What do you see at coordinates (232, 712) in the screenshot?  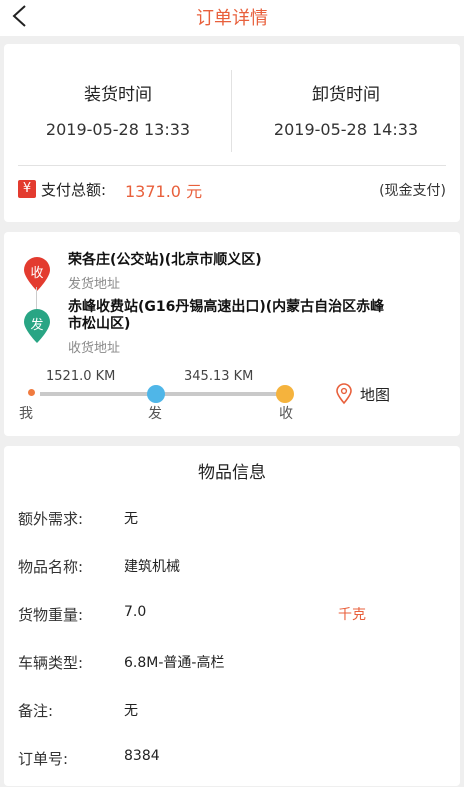 I see `goods-row-remarks: 备注: 无` at bounding box center [232, 712].